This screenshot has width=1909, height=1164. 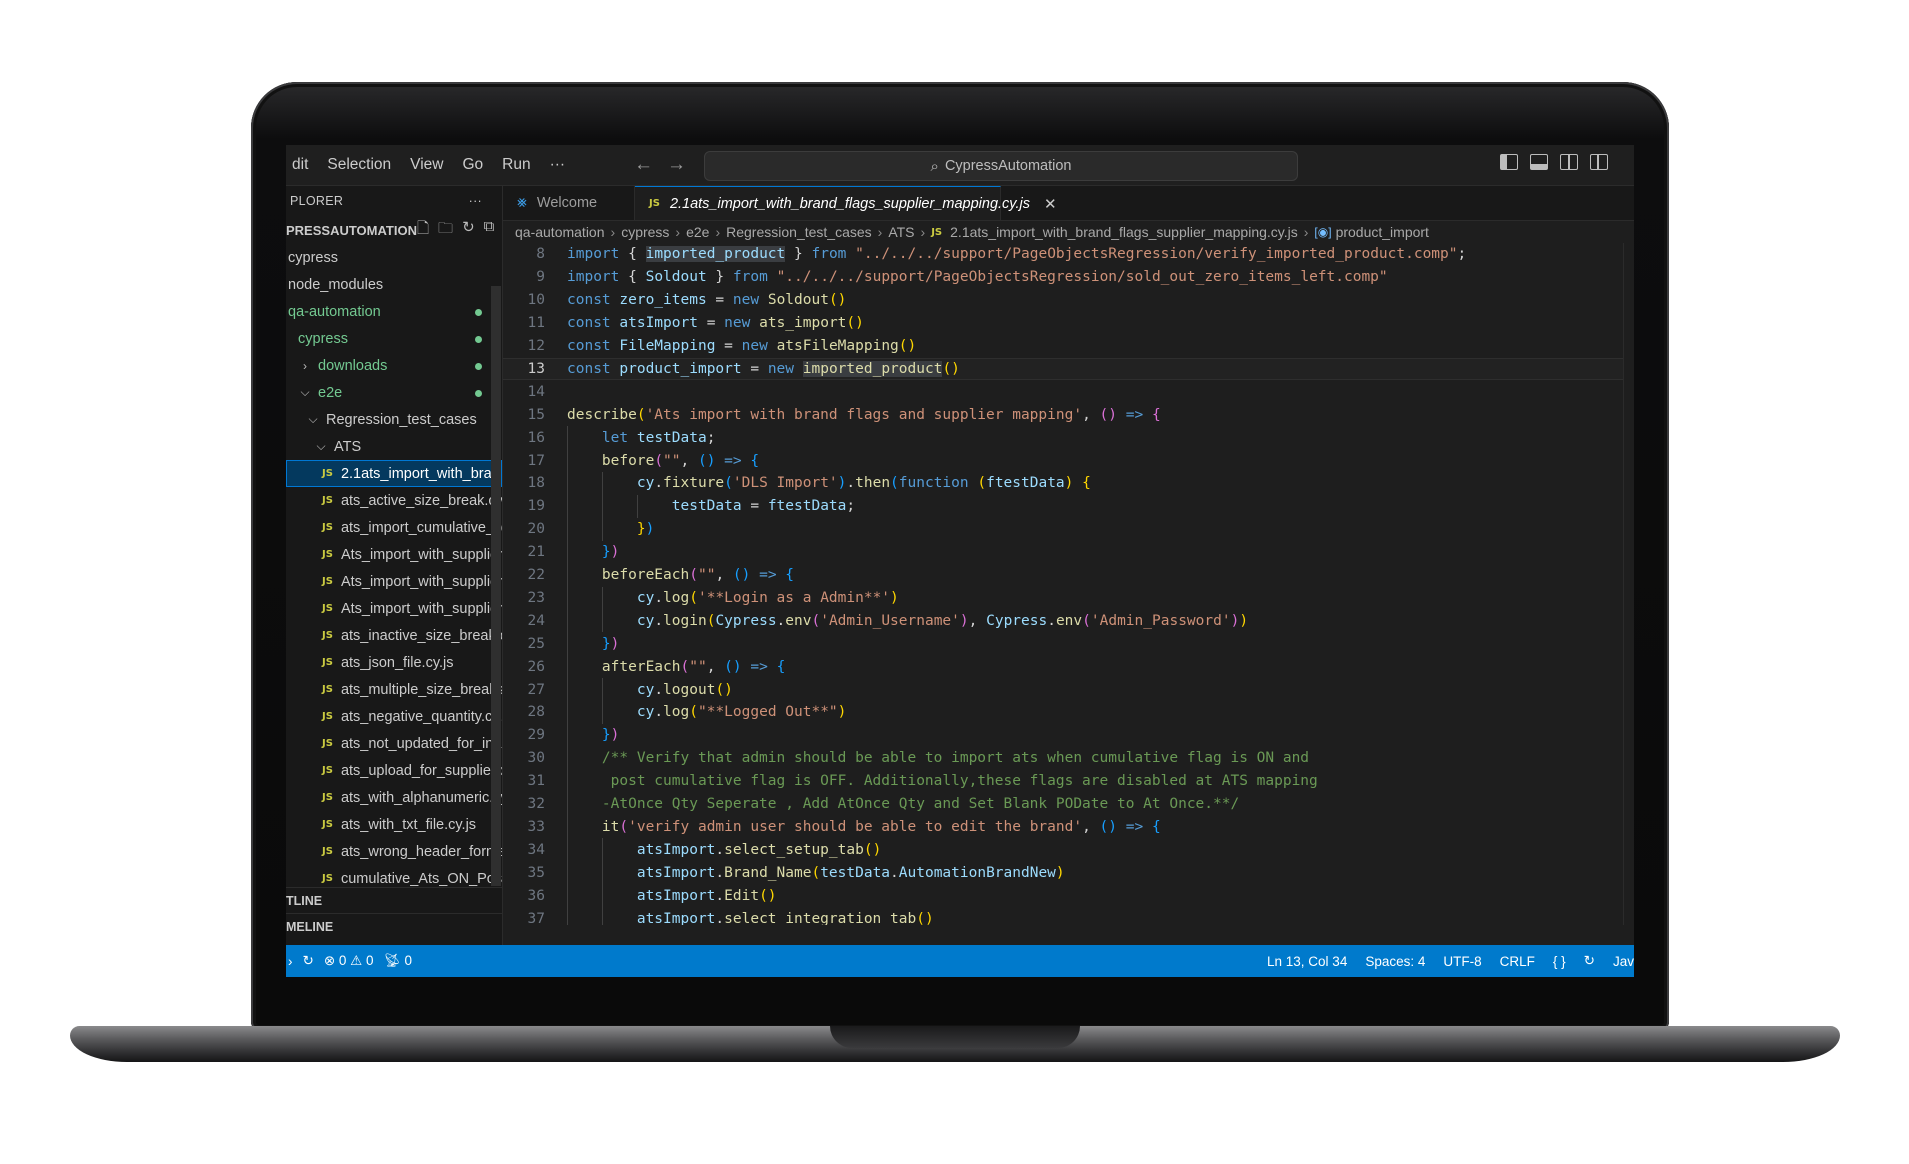 What do you see at coordinates (394, 770) in the screenshot?
I see `file-item: JS ats_upload_for_supplier.cy.js` at bounding box center [394, 770].